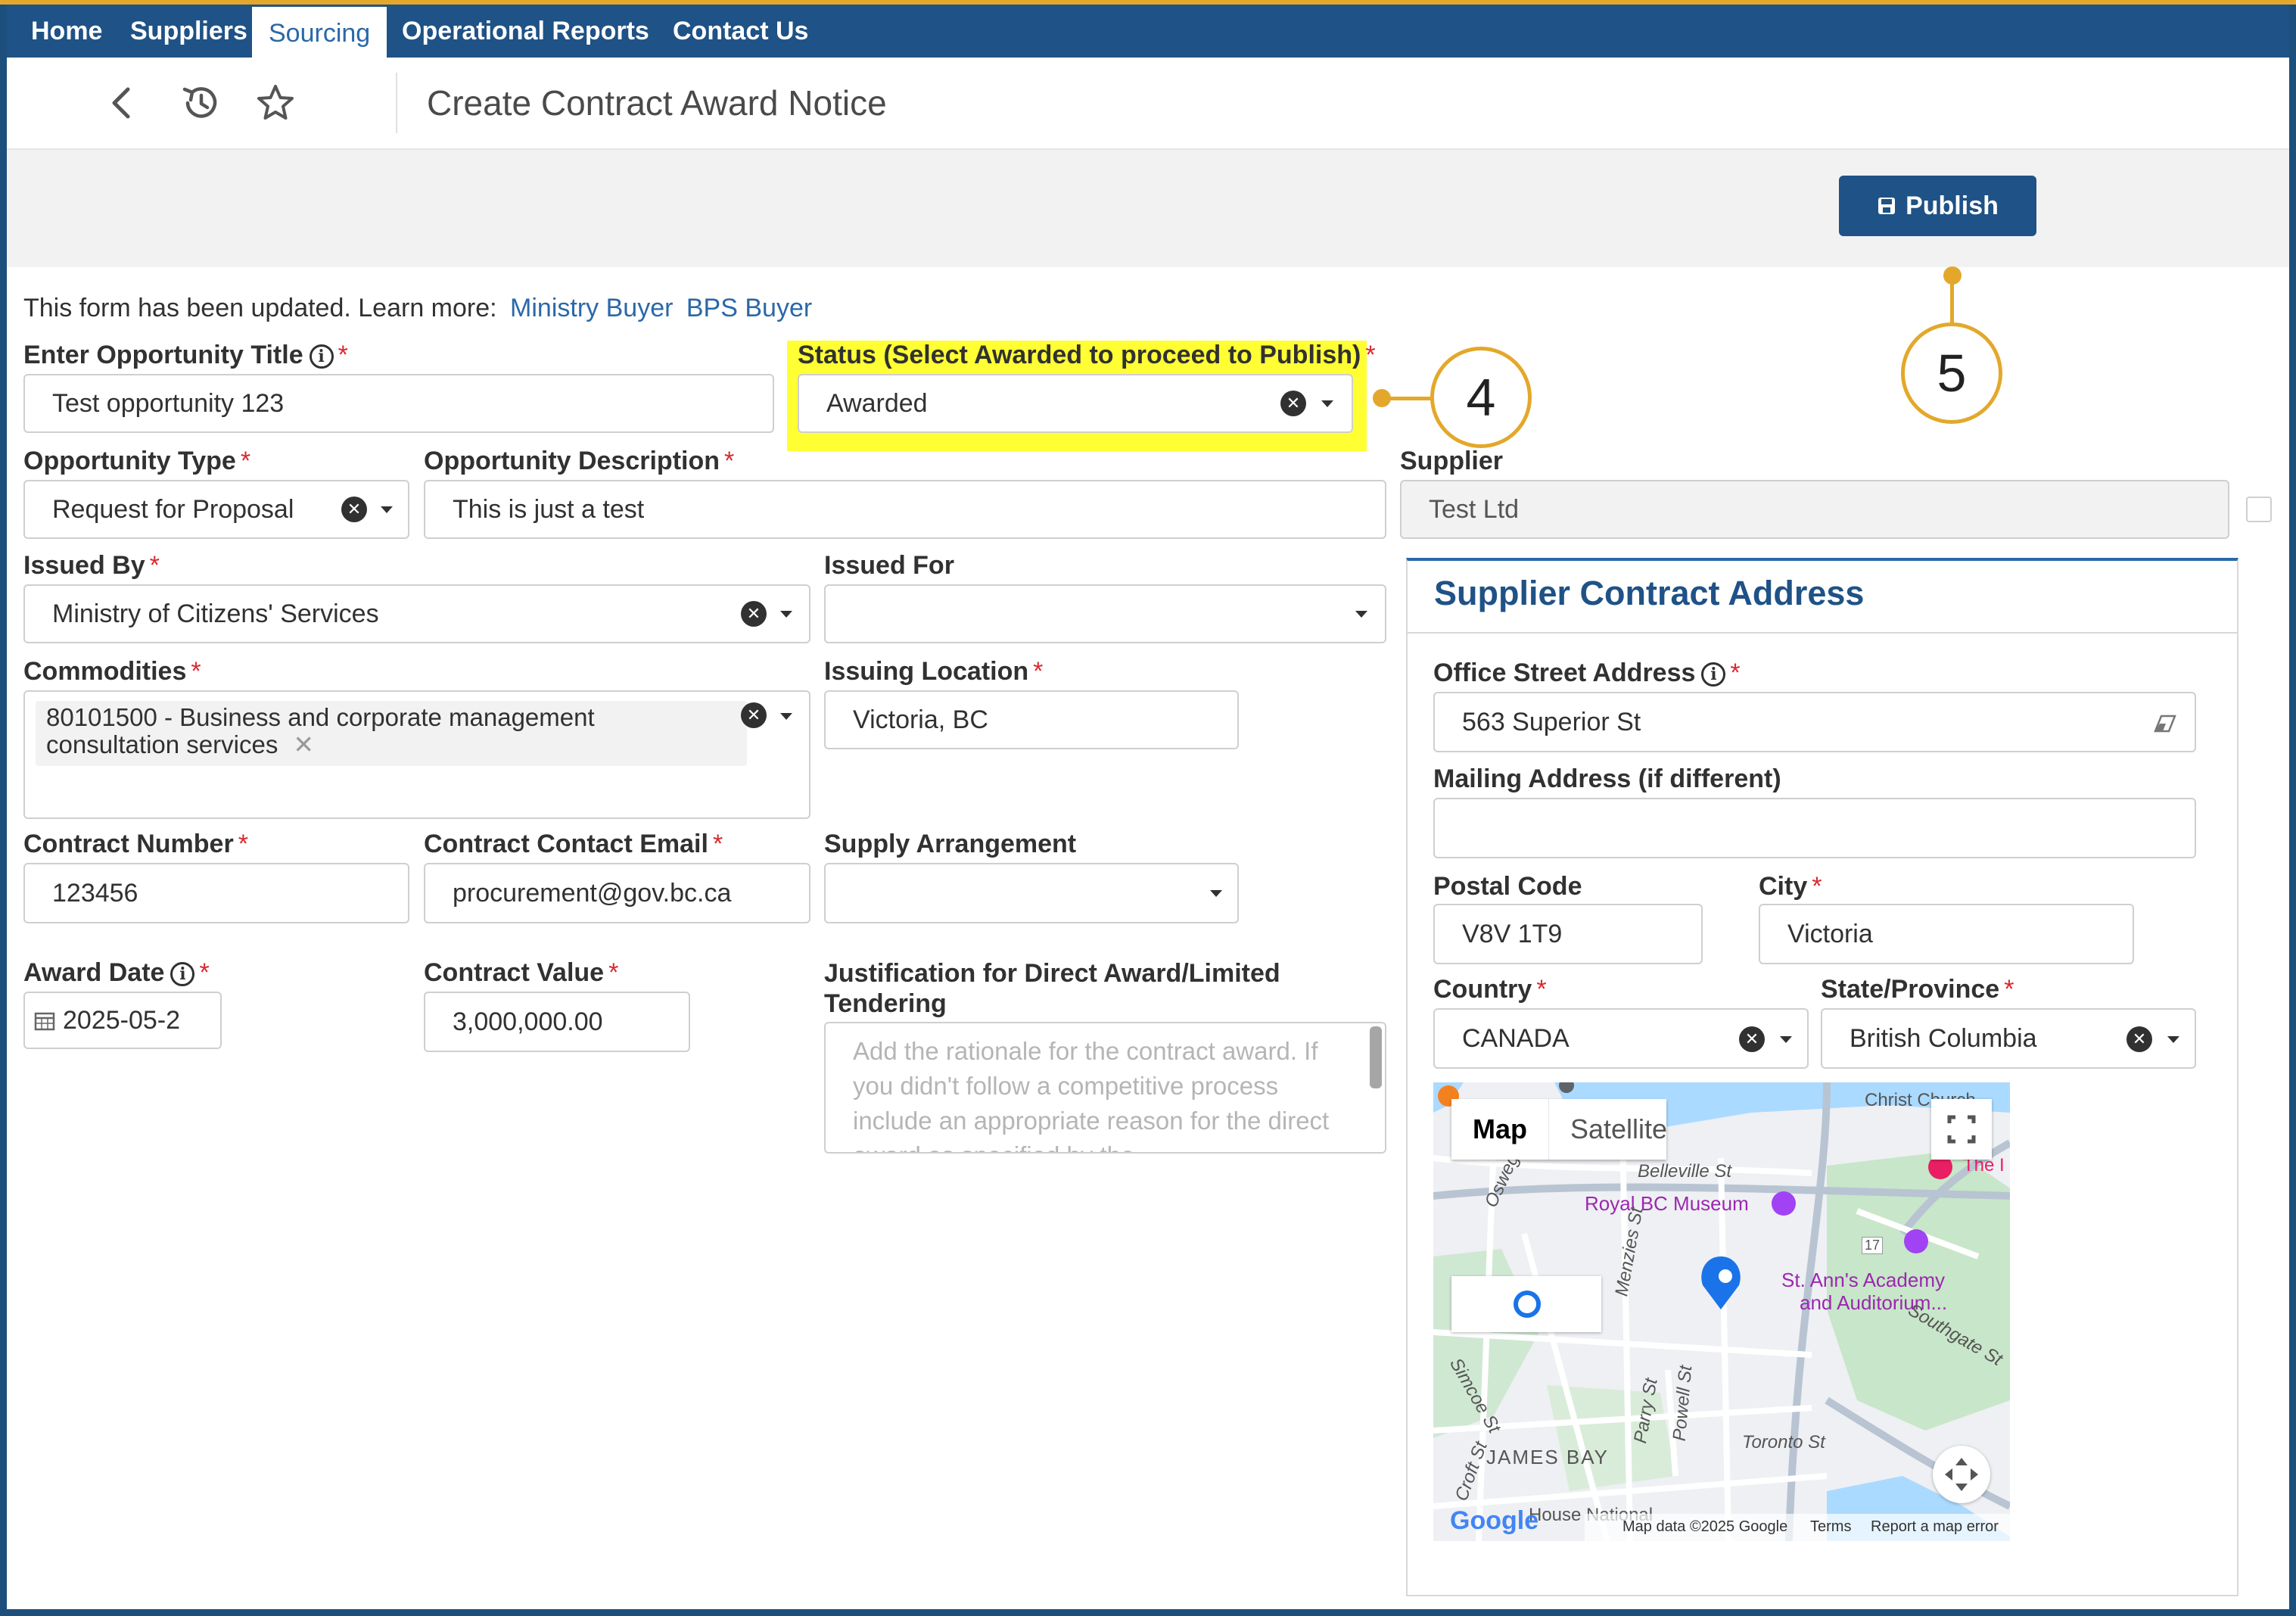 The width and height of the screenshot is (2296, 1616). Describe the element at coordinates (1621, 1038) in the screenshot. I see `country-select: CANADA ✕` at that location.